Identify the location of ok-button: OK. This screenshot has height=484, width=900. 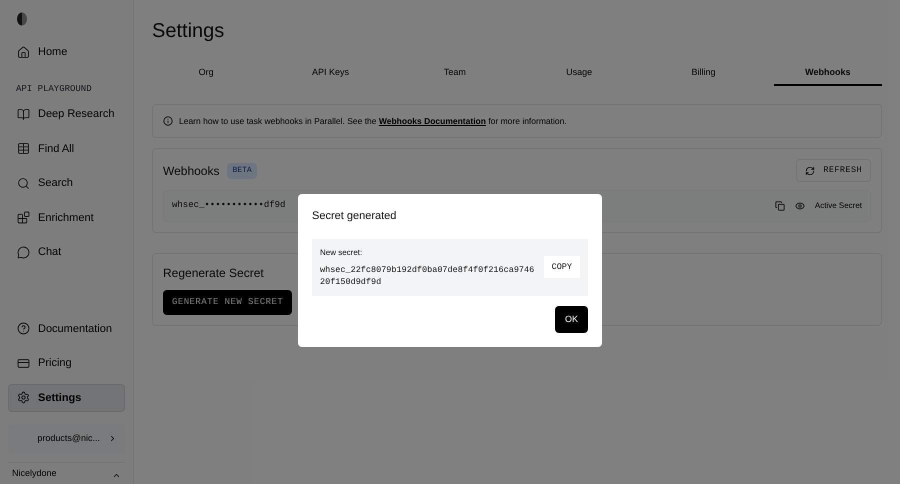
(571, 319).